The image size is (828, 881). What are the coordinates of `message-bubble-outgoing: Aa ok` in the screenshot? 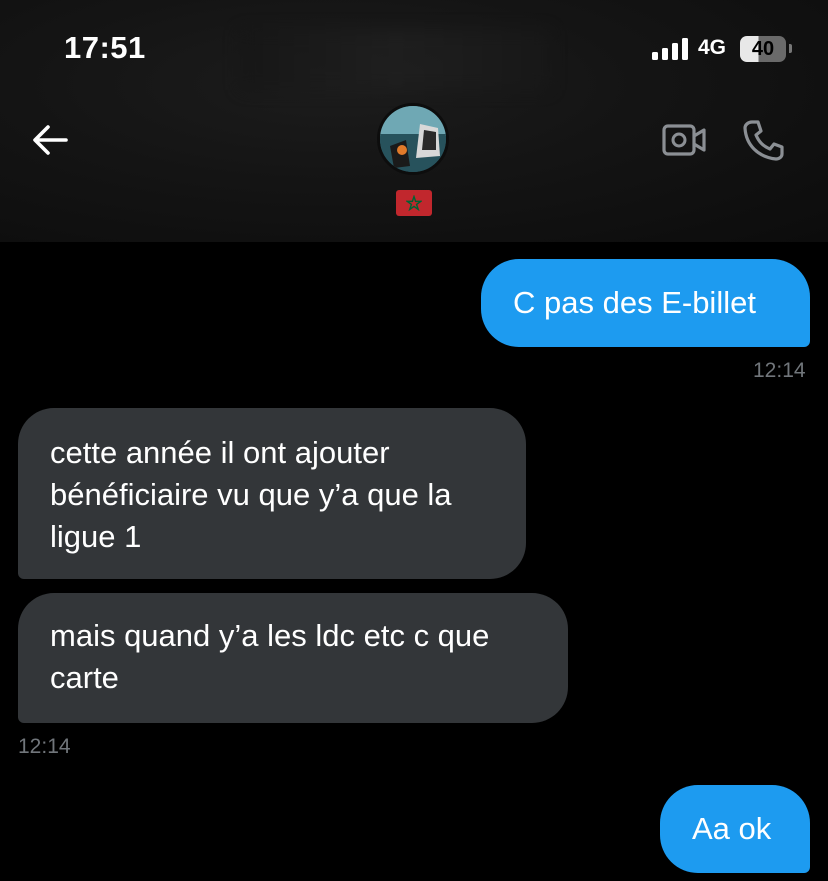 It's located at (735, 829).